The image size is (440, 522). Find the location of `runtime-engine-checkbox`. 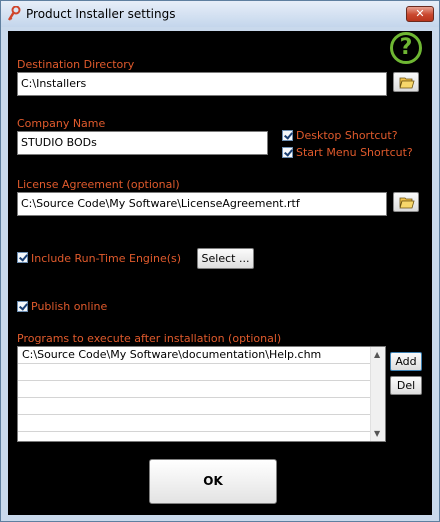

runtime-engine-checkbox is located at coordinates (22, 257).